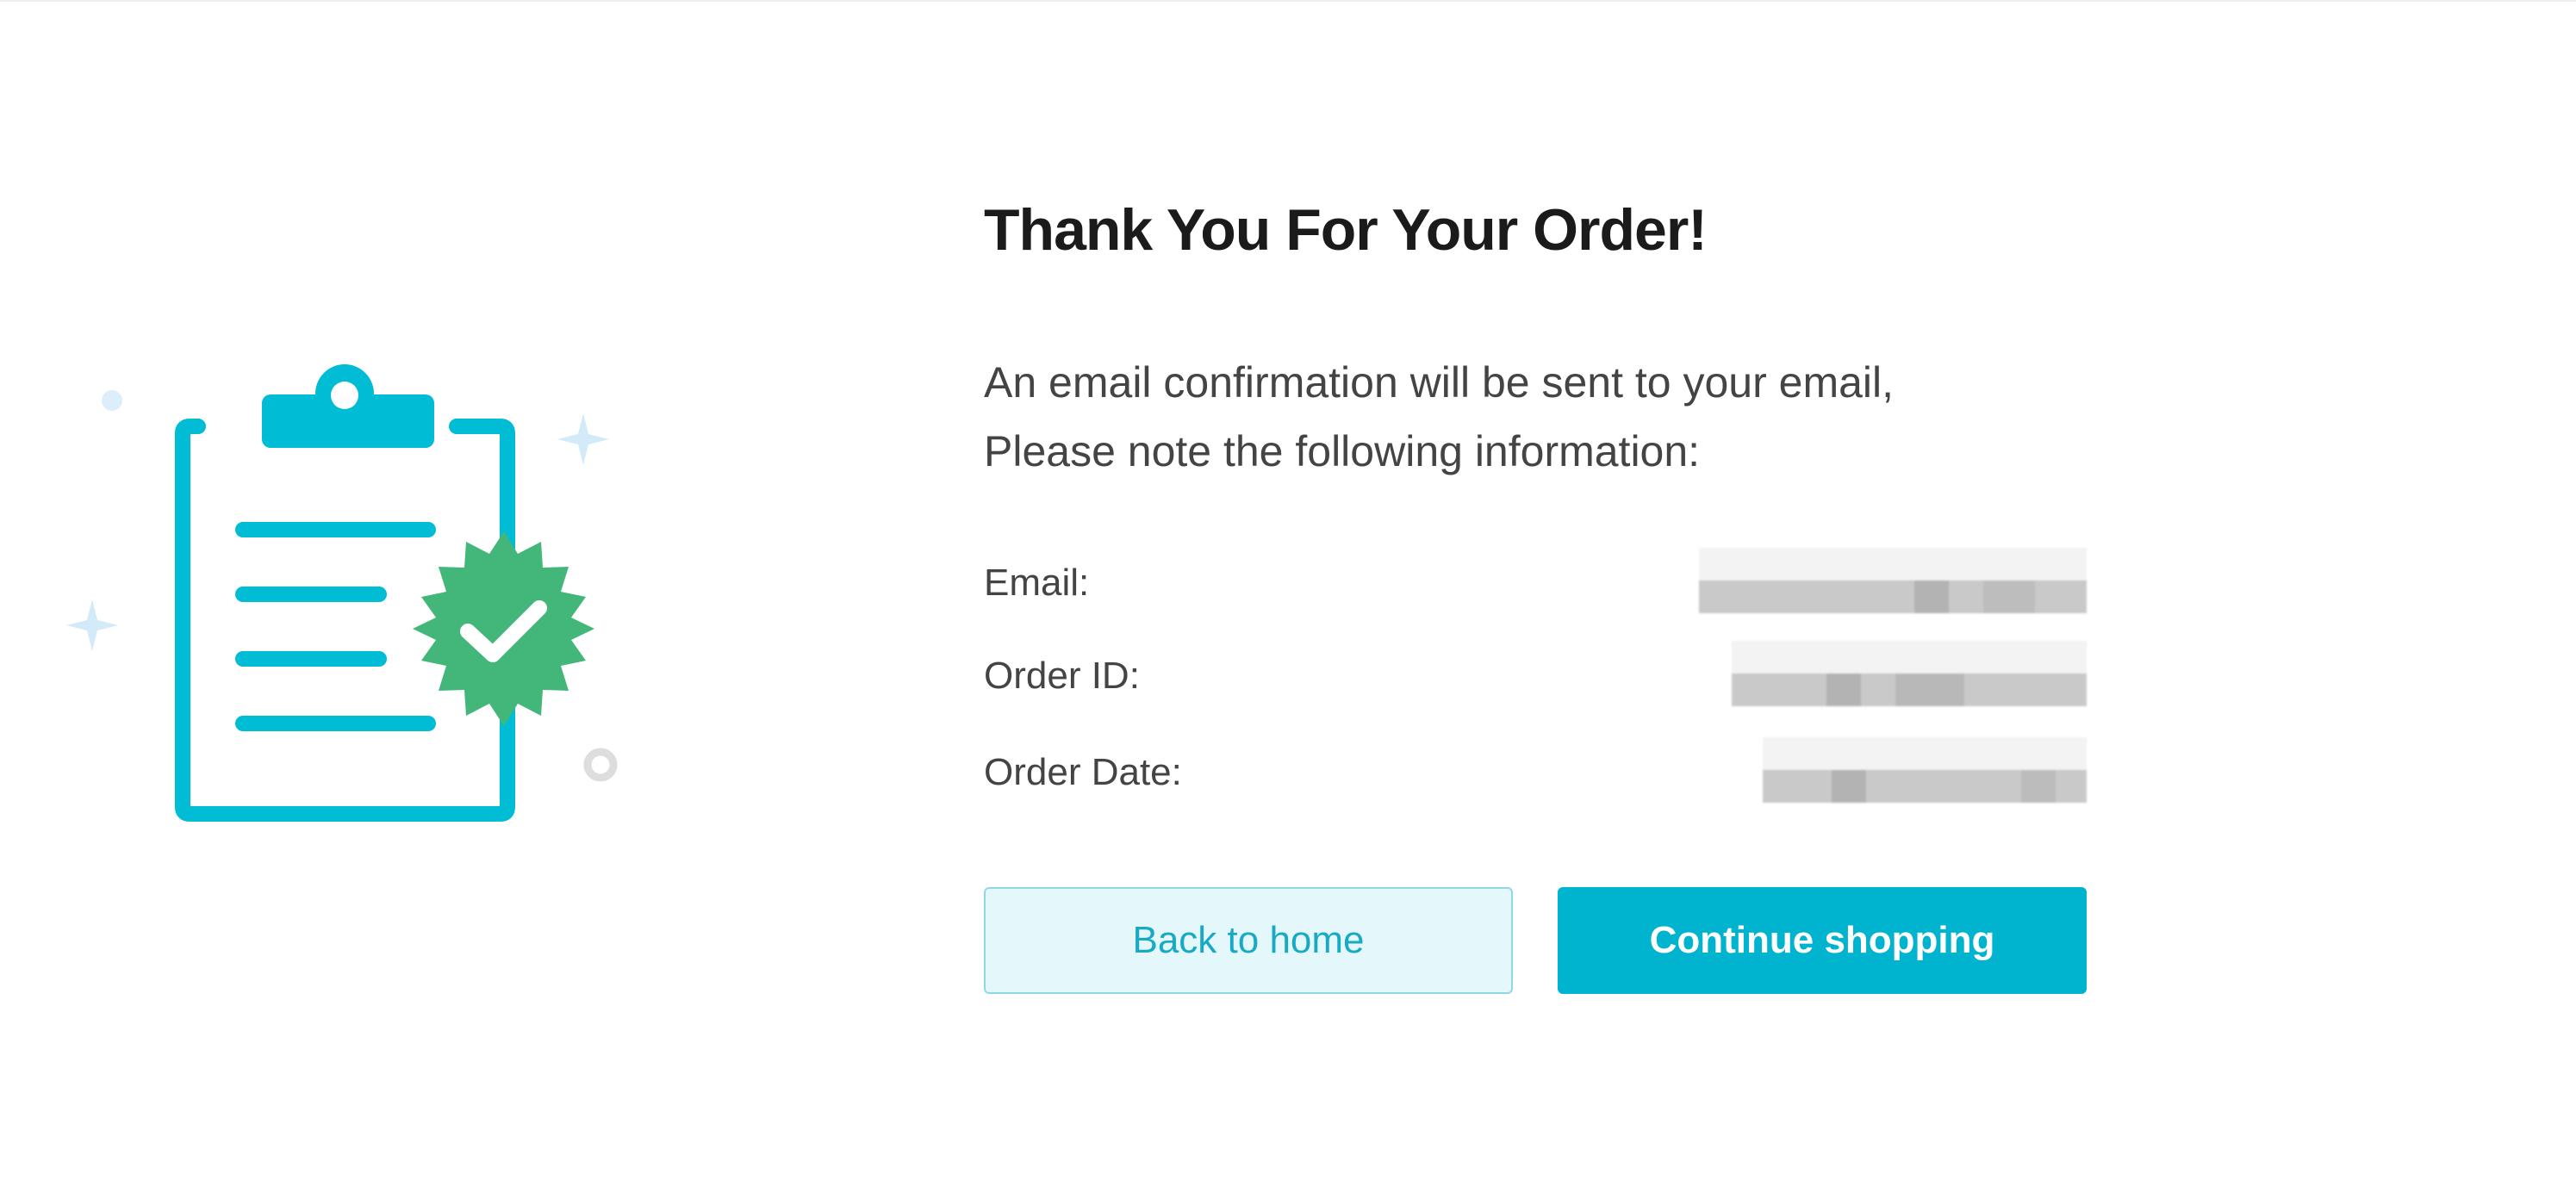 Image resolution: width=2576 pixels, height=1192 pixels. Describe the element at coordinates (1536, 582) in the screenshot. I see `email-row: Email:` at that location.